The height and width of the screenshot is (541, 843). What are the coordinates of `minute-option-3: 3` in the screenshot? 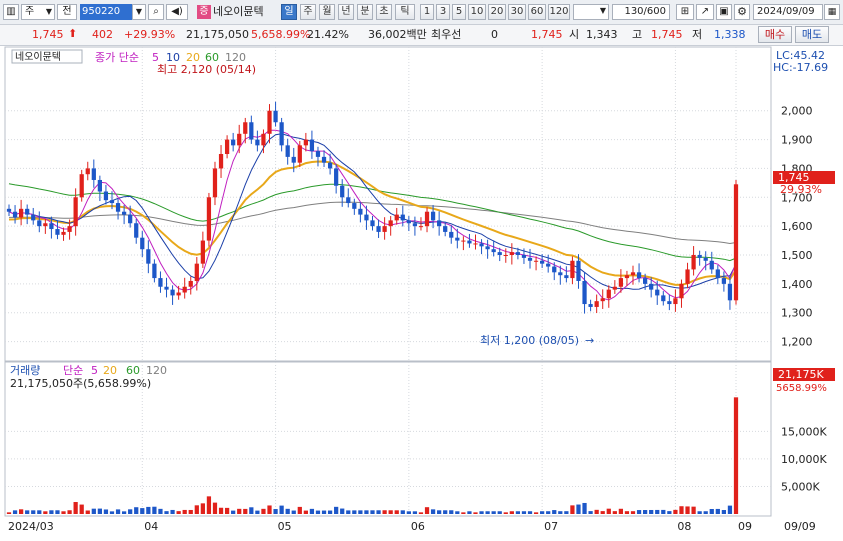 It's located at (443, 12).